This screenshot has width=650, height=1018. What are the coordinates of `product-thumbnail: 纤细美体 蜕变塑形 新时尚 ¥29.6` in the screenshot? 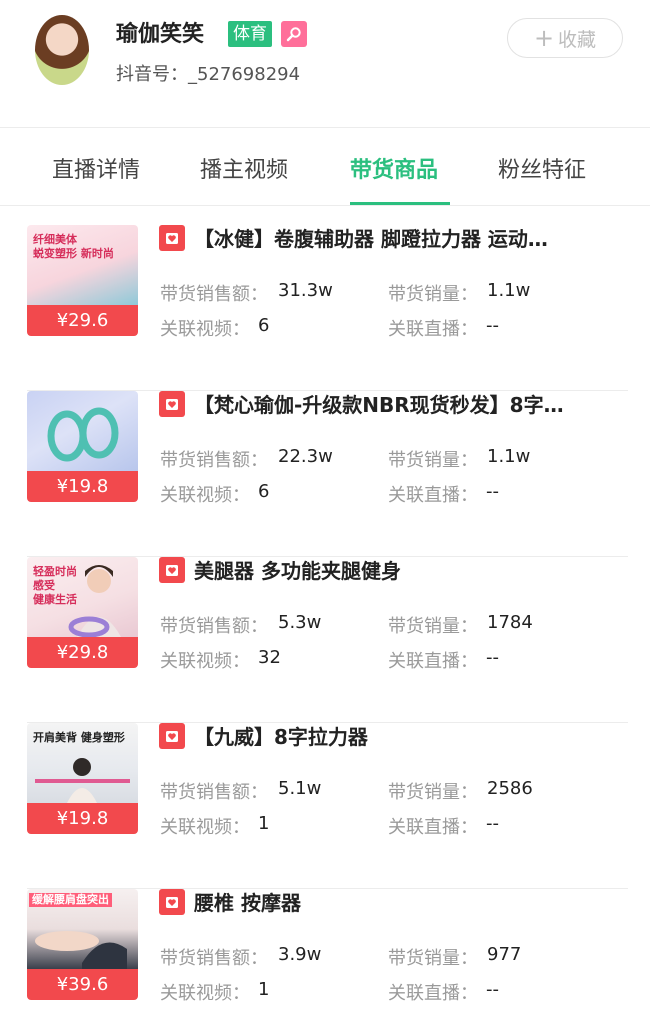 It's located at (82, 280).